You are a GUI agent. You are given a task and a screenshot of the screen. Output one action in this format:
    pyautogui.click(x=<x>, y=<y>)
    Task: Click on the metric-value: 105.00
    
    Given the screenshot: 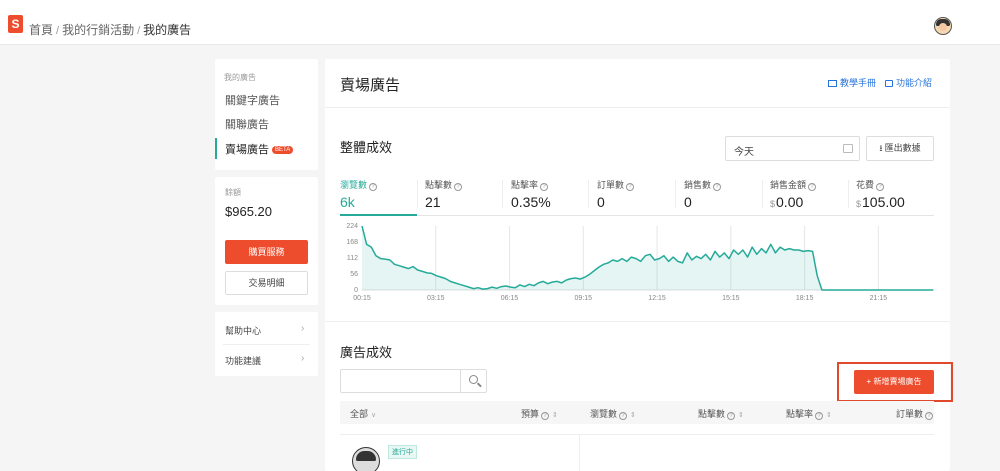 What is the action you would take?
    pyautogui.click(x=883, y=202)
    